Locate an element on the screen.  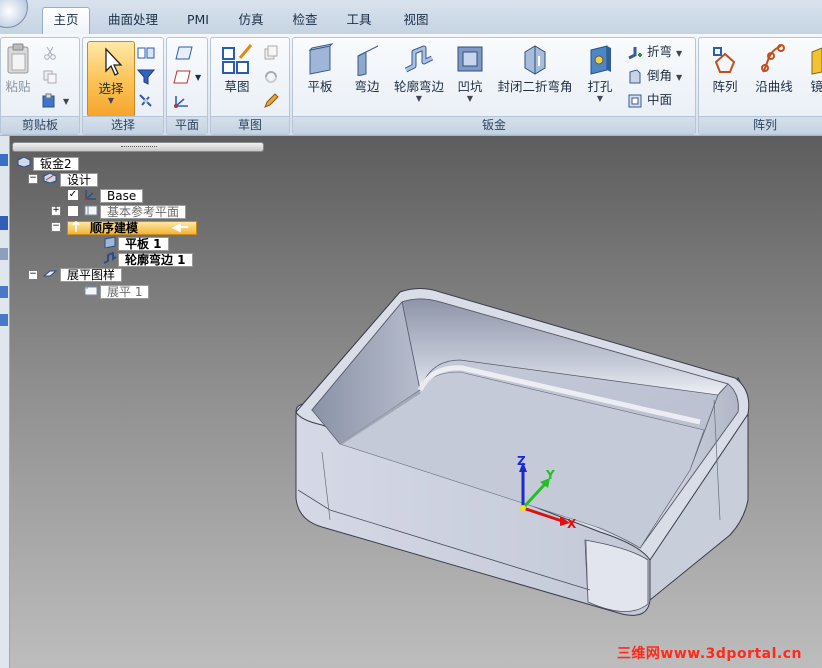
coordinate-system-button is located at coordinates (184, 100).